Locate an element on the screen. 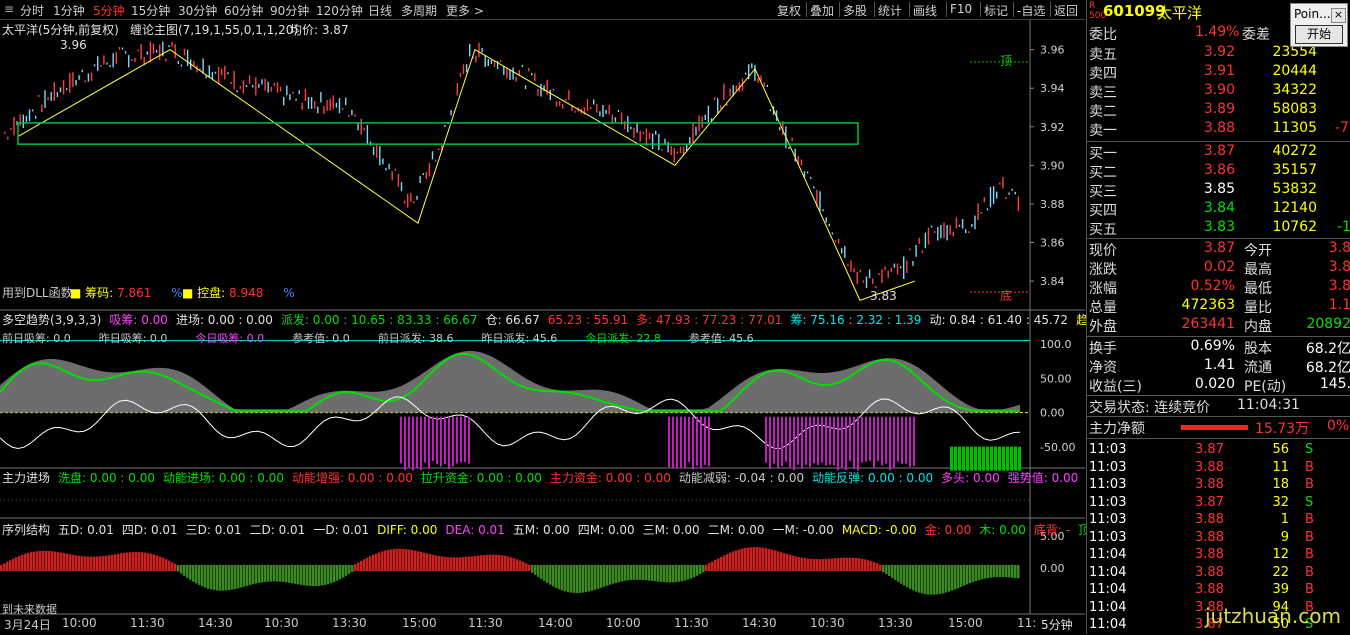 Image resolution: width=1350 pixels, height=635 pixels. trade-state-row: 交易状态: 连续竞价 11:04:31 is located at coordinates (1194, 406).